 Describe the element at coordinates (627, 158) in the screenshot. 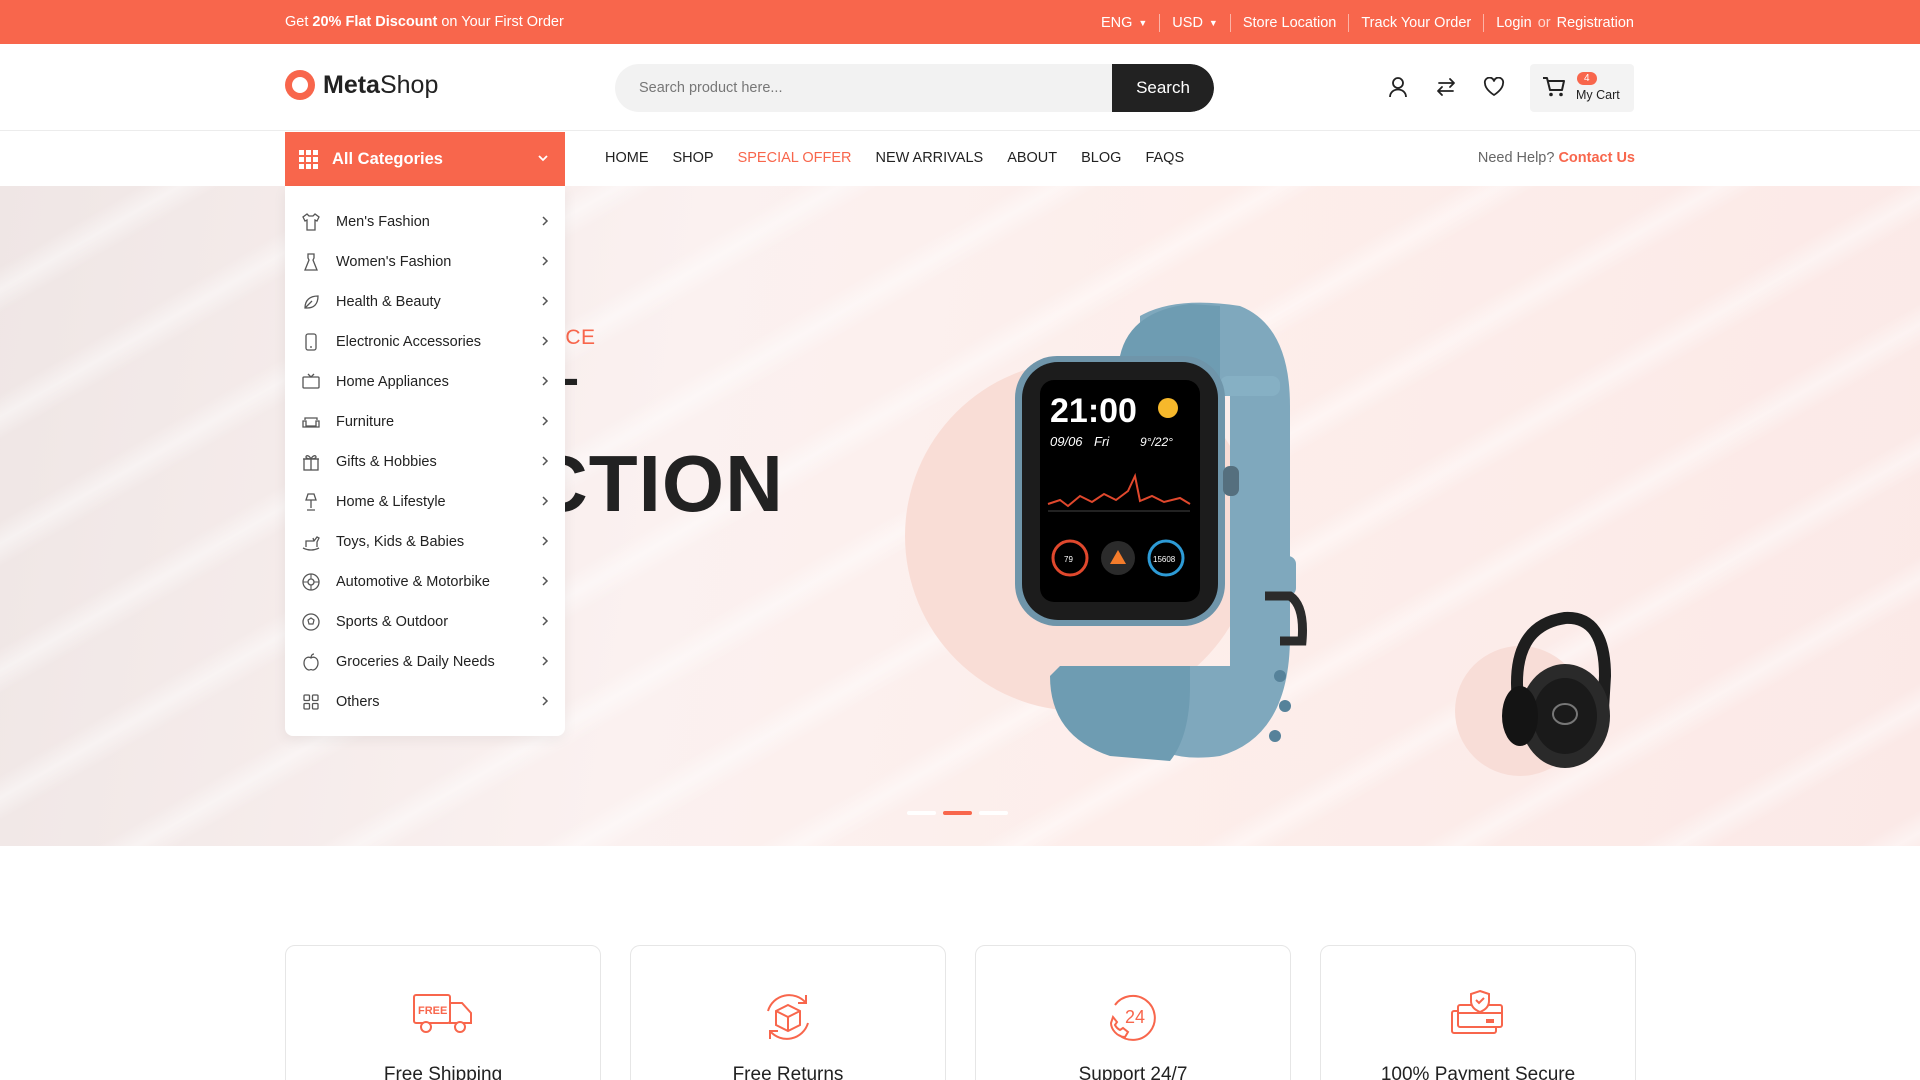

I see `nav-home: HOME` at that location.